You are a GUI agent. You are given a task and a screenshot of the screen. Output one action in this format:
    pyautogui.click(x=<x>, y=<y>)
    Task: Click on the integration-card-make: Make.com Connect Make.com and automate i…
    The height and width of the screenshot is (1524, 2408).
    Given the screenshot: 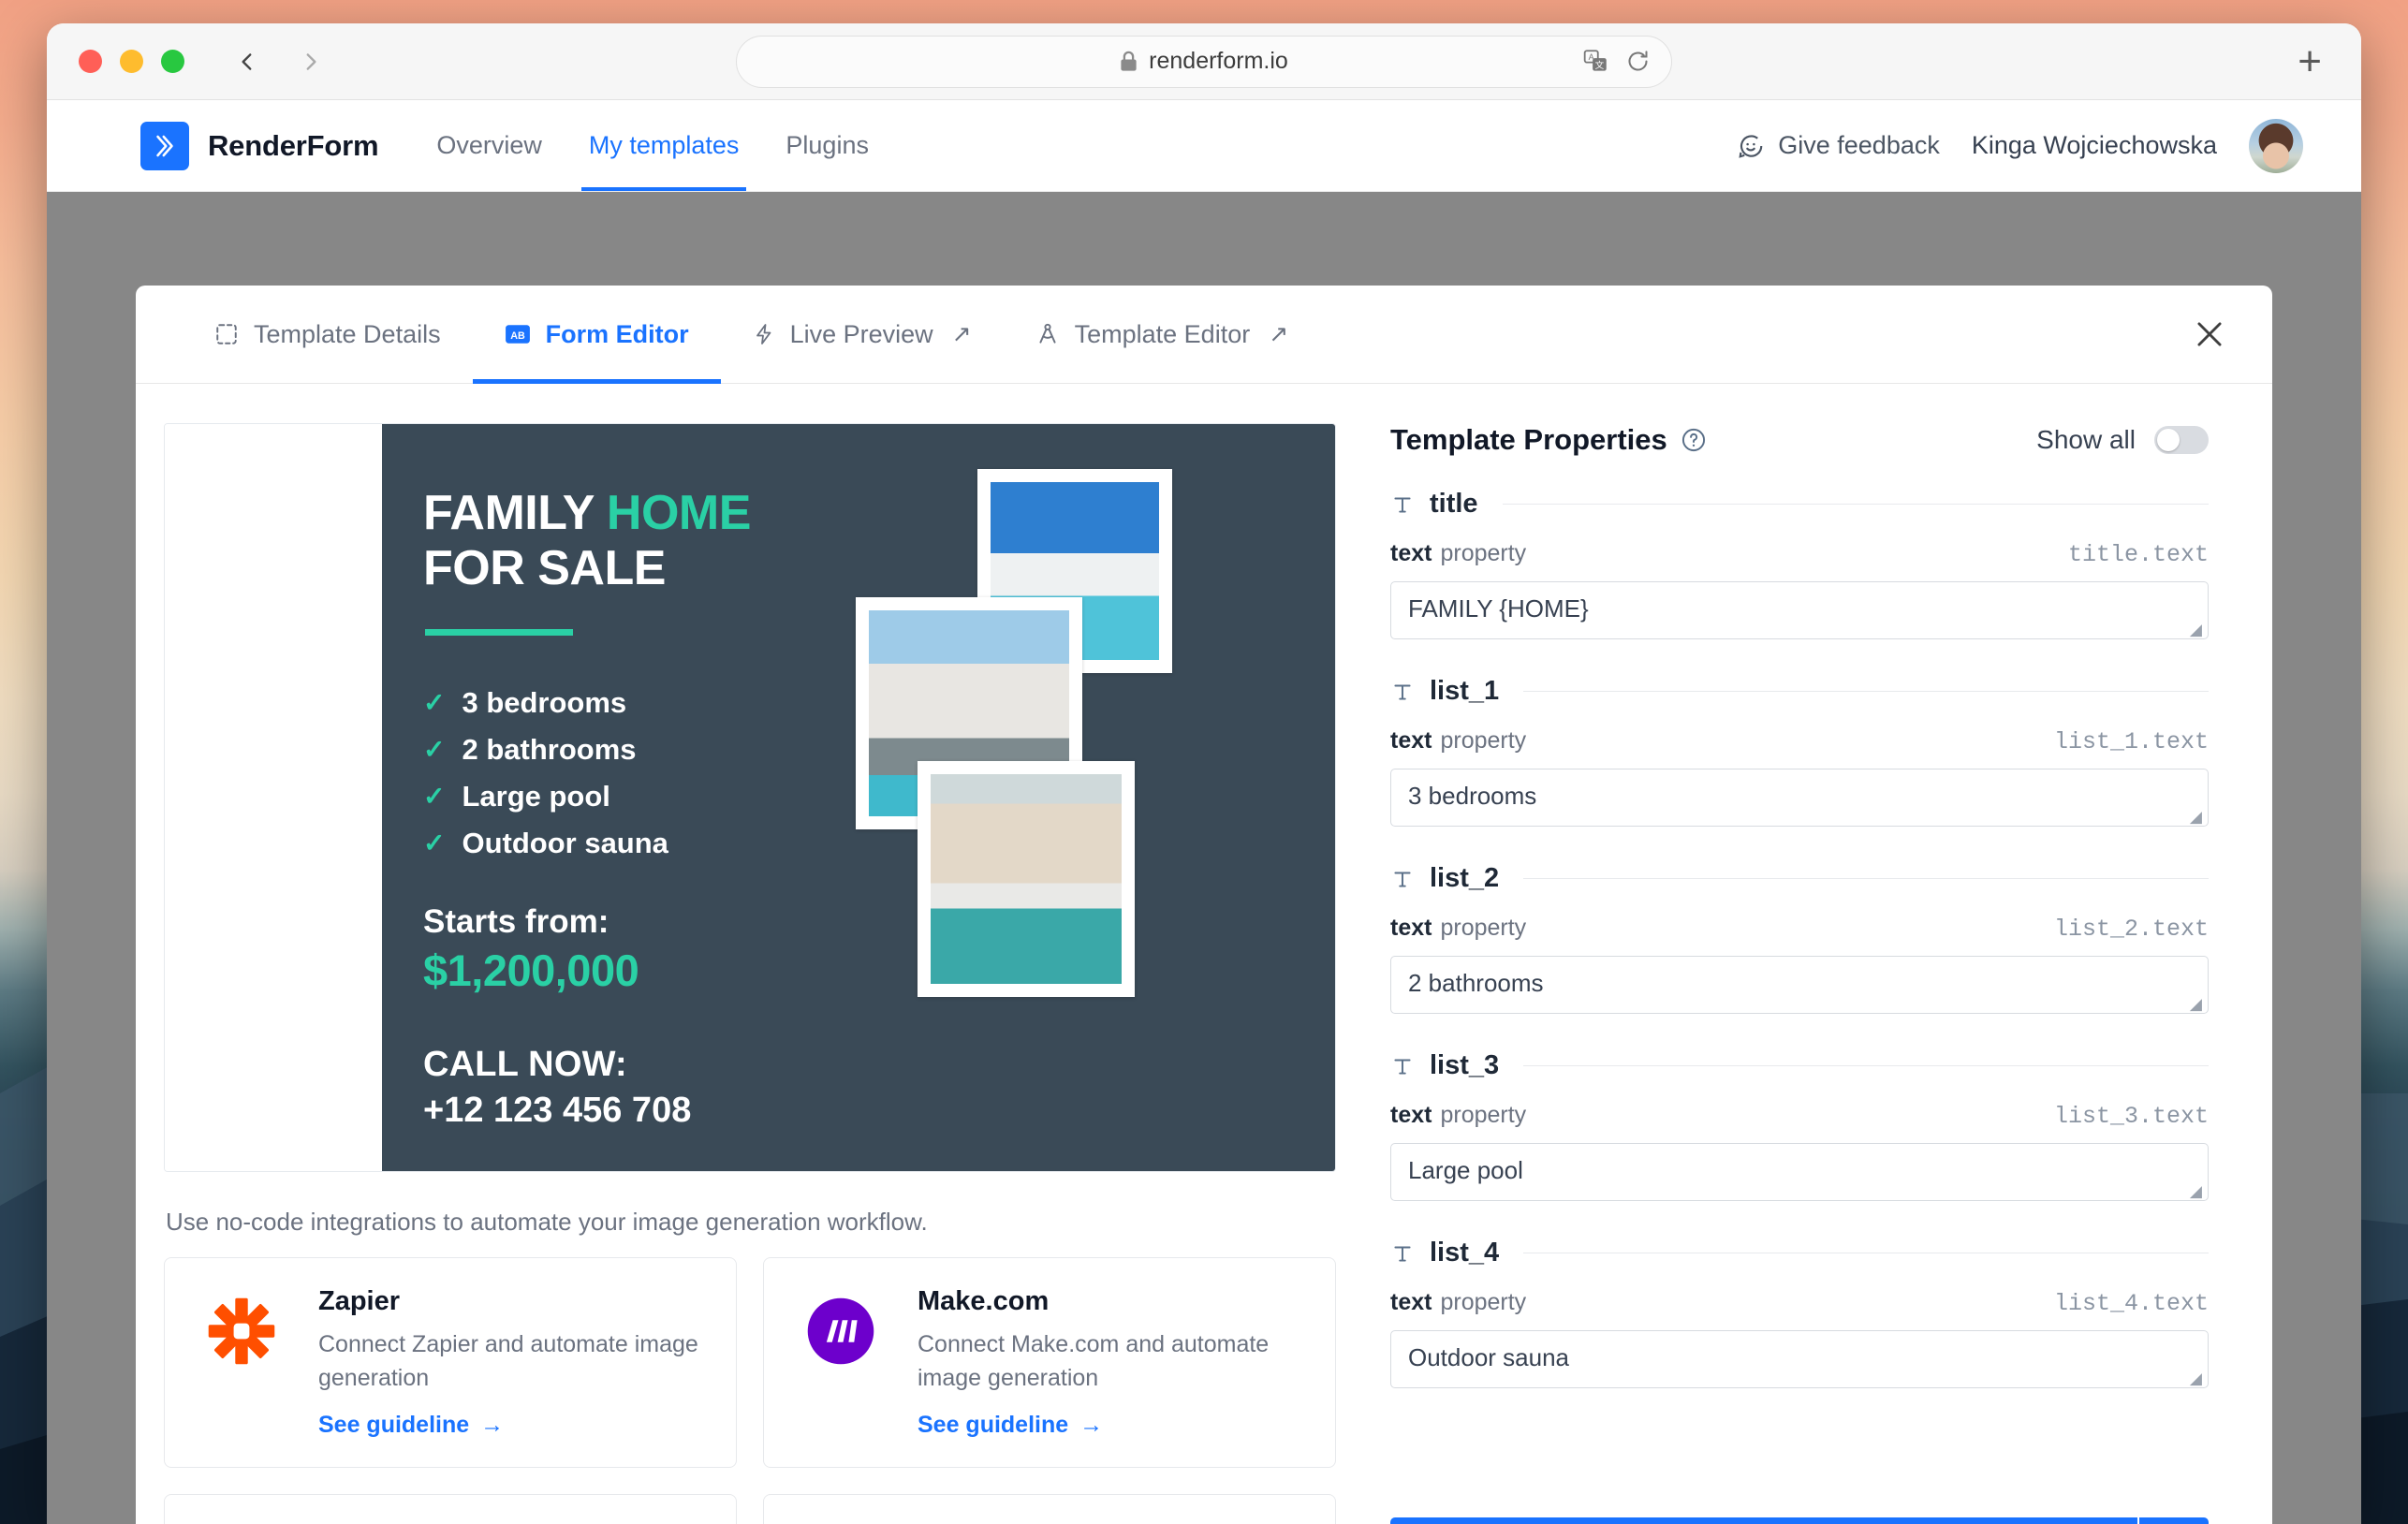 What is the action you would take?
    pyautogui.click(x=1049, y=1362)
    